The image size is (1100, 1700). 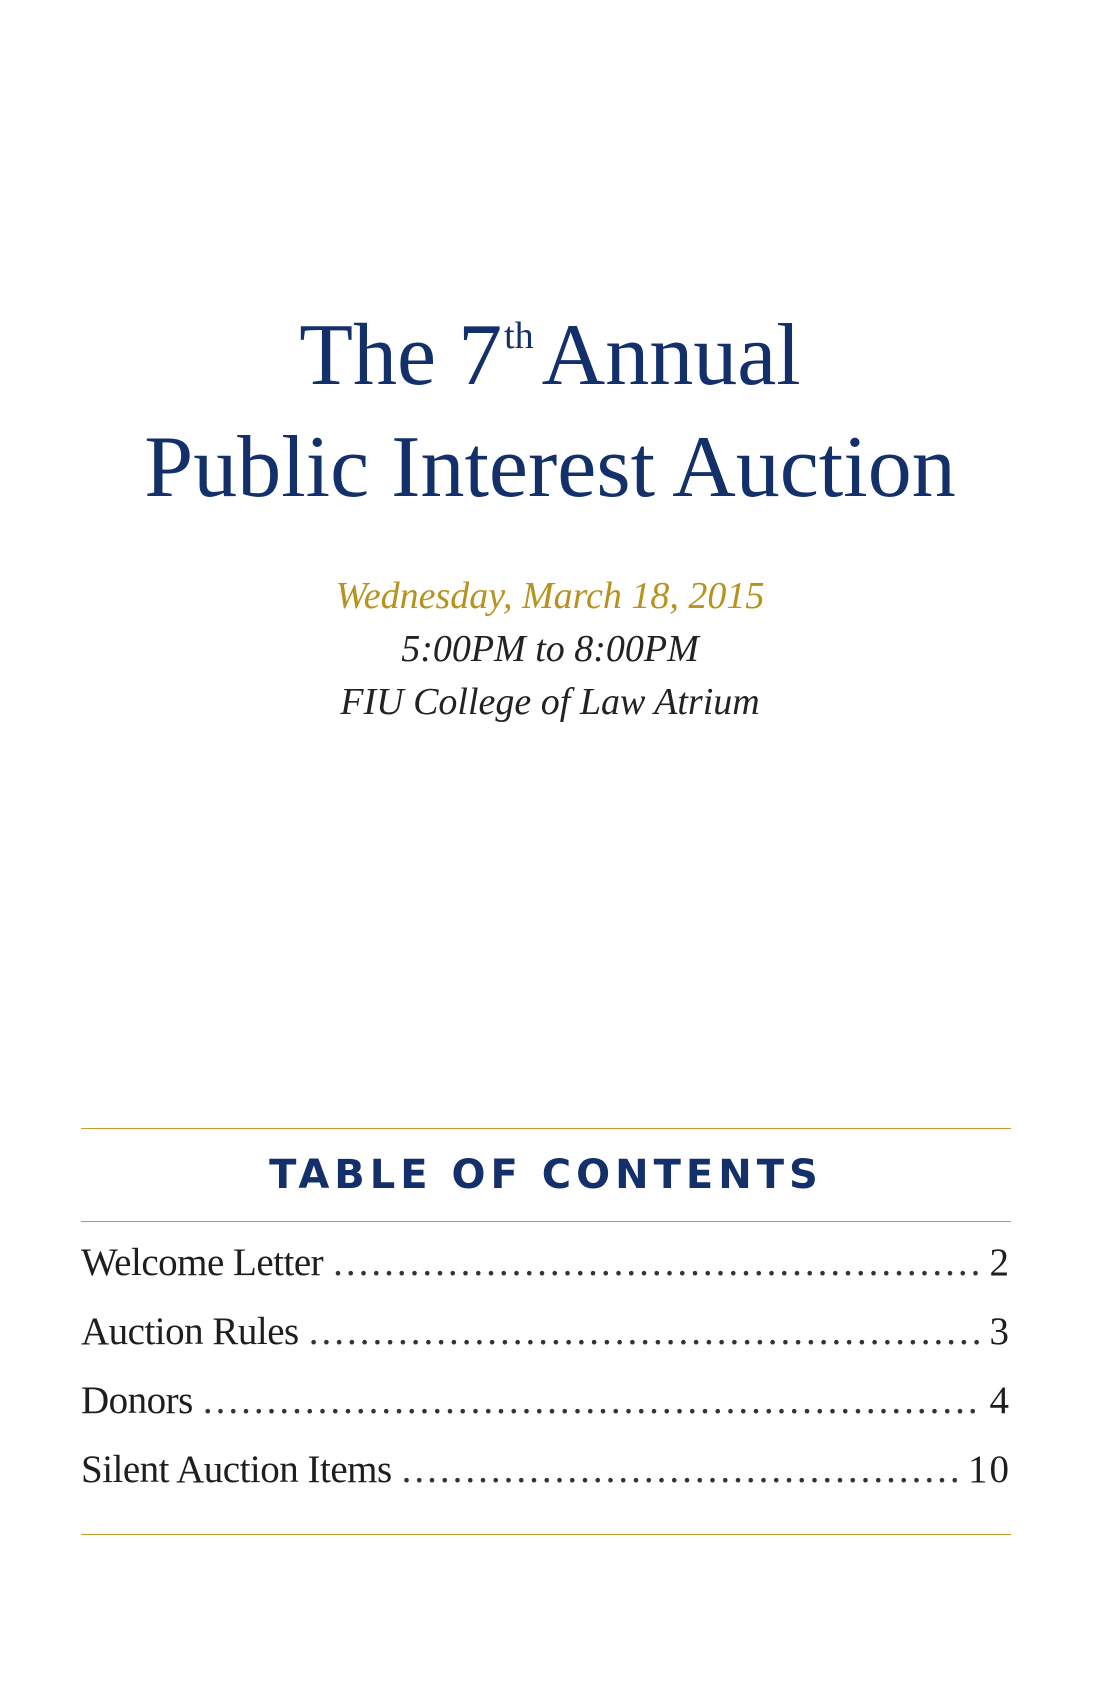 I want to click on toc-entry-page: 3, so click(x=1000, y=1331).